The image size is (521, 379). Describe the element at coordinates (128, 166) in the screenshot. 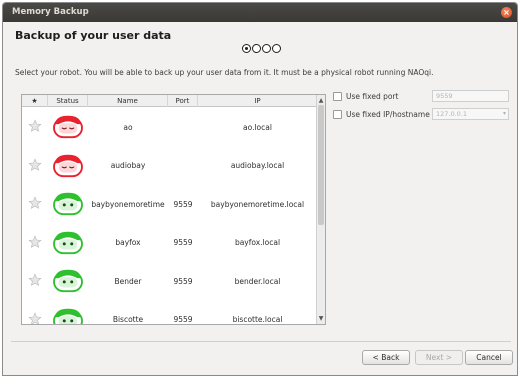

I see `robot-name: audiobay` at that location.